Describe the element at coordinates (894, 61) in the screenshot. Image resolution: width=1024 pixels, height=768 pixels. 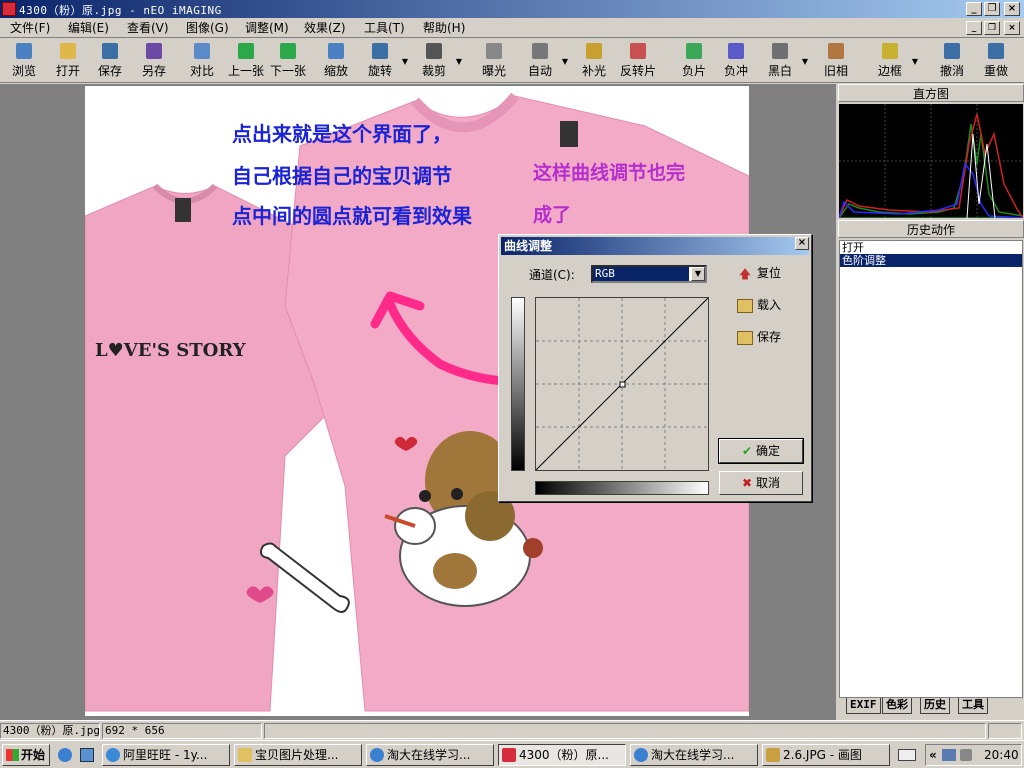
I see `frame-button: 边框 ▼` at that location.